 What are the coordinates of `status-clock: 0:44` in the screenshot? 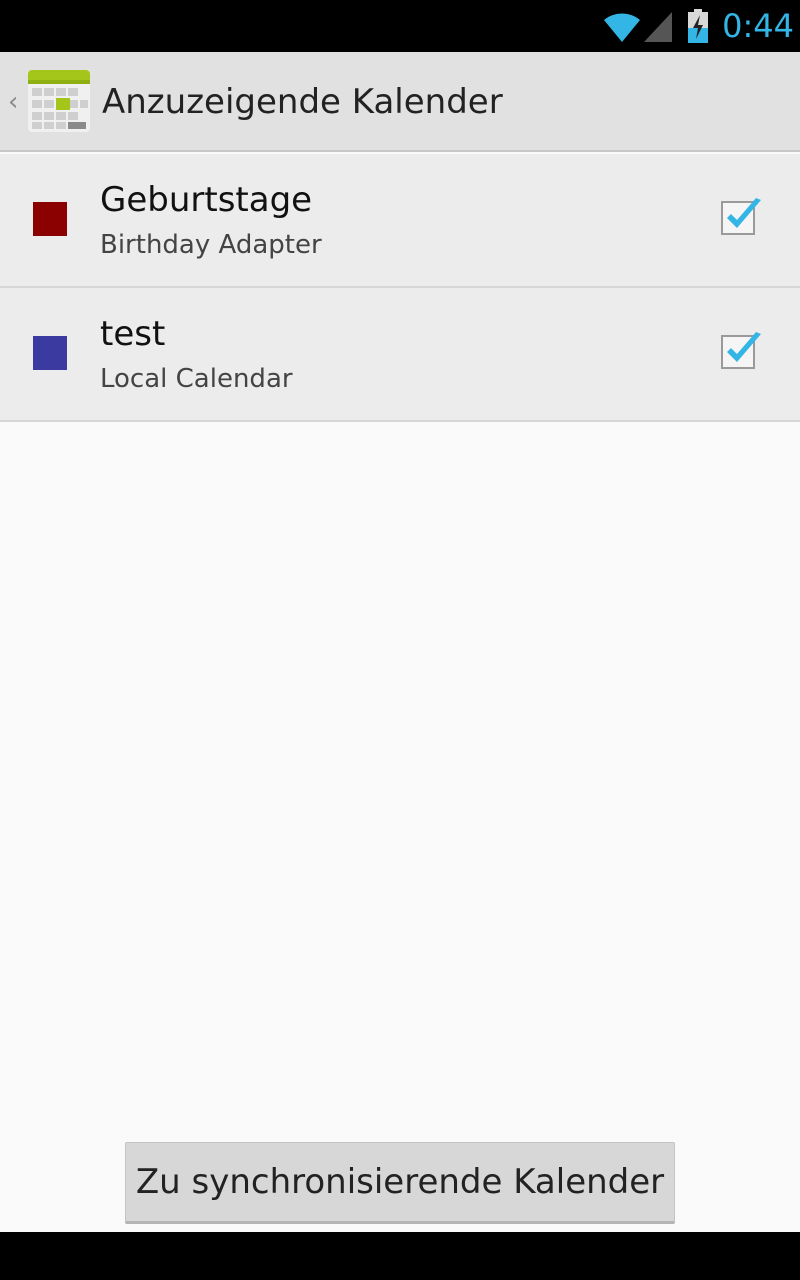 It's located at (758, 26).